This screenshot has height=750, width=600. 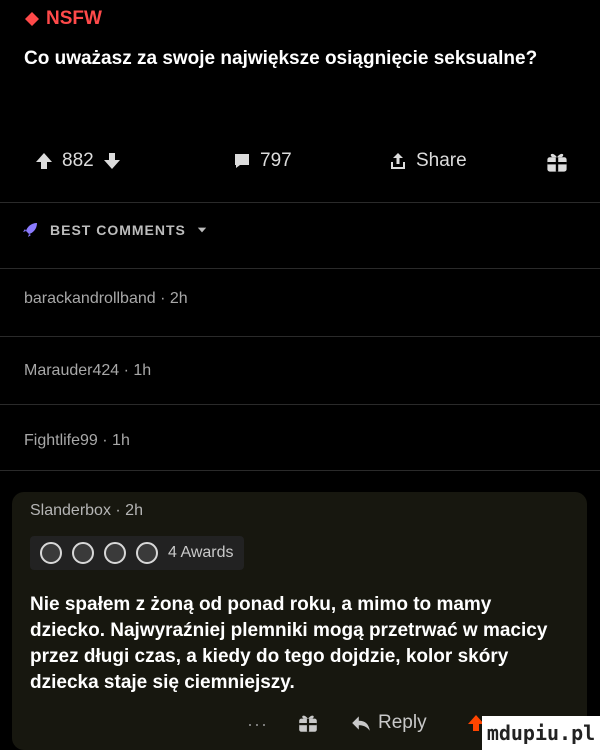 What do you see at coordinates (30, 230) in the screenshot?
I see `rocket-icon` at bounding box center [30, 230].